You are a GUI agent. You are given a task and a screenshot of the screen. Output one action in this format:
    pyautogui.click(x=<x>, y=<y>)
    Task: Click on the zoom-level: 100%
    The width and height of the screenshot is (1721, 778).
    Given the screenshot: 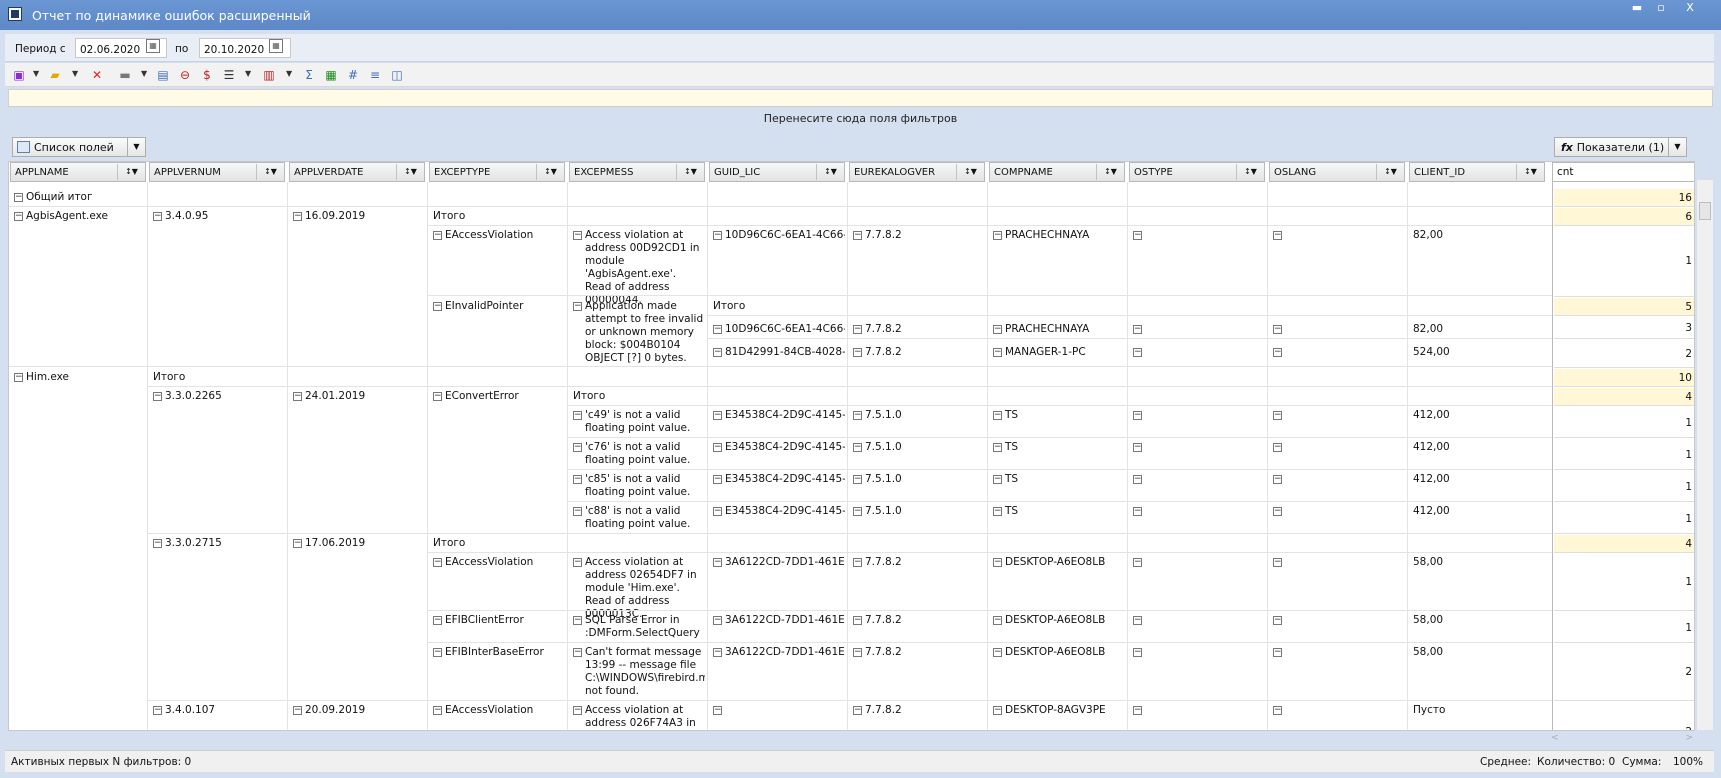 What is the action you would take?
    pyautogui.click(x=1688, y=762)
    